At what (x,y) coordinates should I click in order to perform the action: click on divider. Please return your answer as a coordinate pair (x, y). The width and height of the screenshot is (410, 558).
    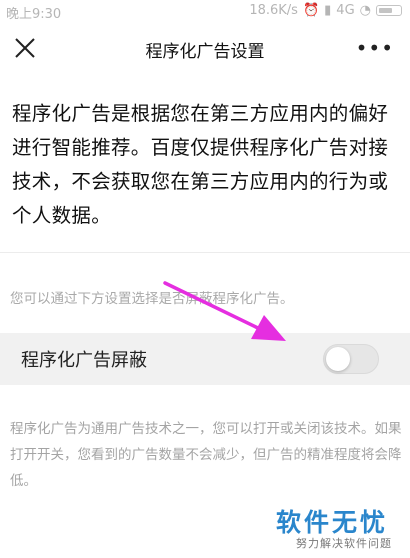
    Looking at the image, I should click on (205, 252).